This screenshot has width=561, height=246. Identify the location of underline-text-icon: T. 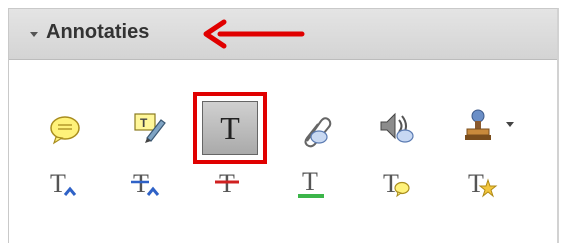
(313, 185).